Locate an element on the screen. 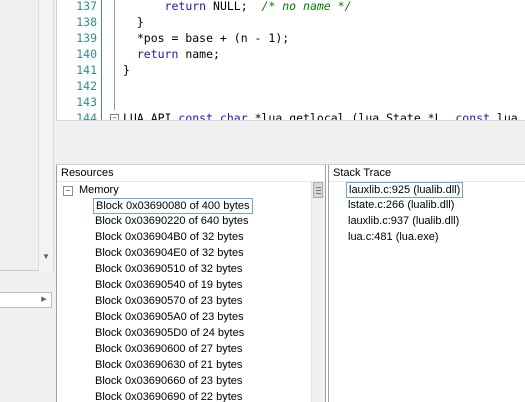 Image resolution: width=525 pixels, height=402 pixels. code-line: 140 return name; is located at coordinates (291, 54).